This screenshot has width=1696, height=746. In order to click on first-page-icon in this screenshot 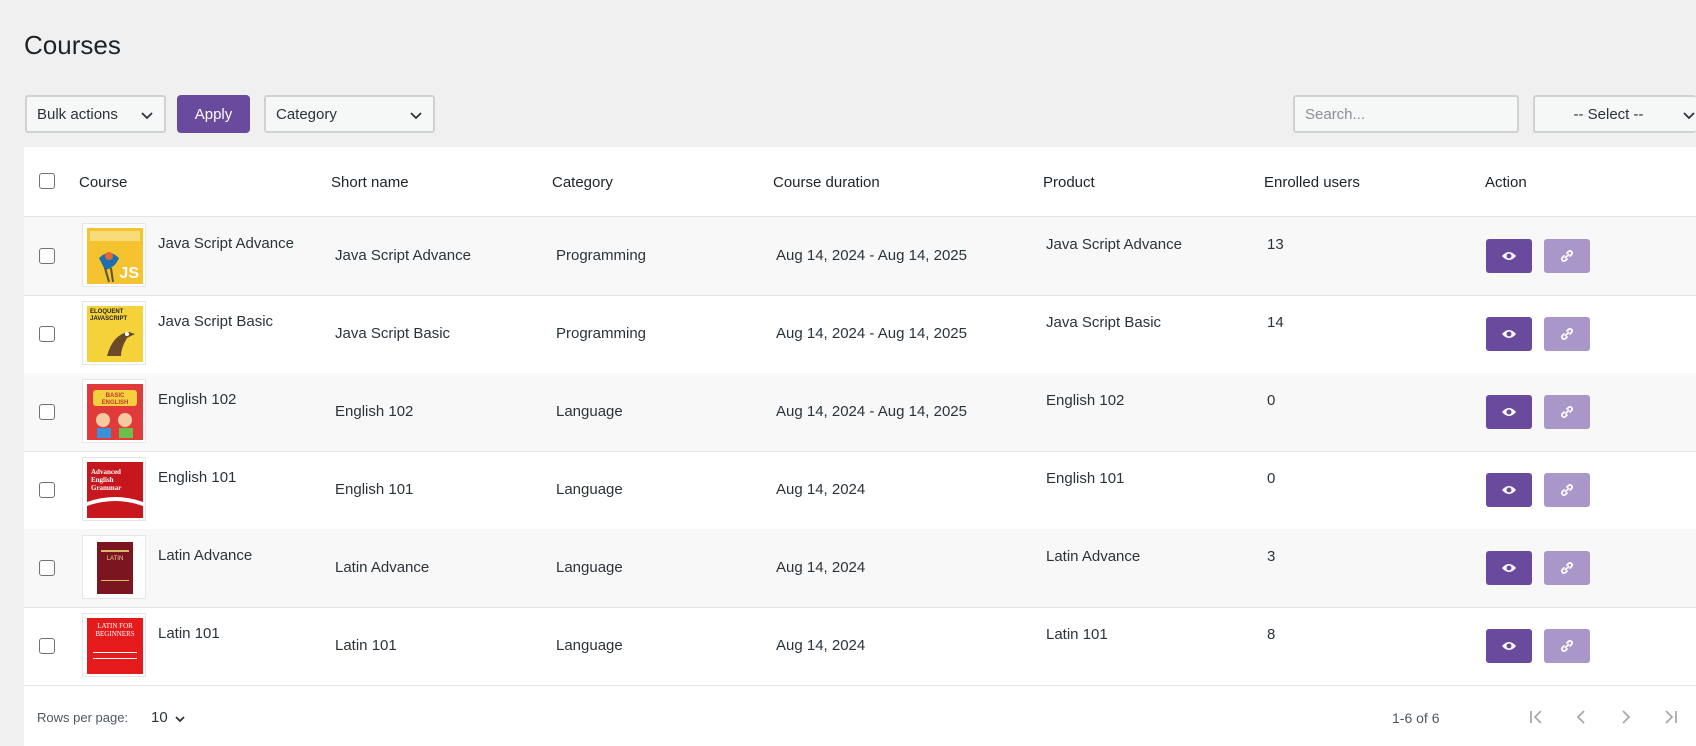, I will do `click(1536, 717)`.